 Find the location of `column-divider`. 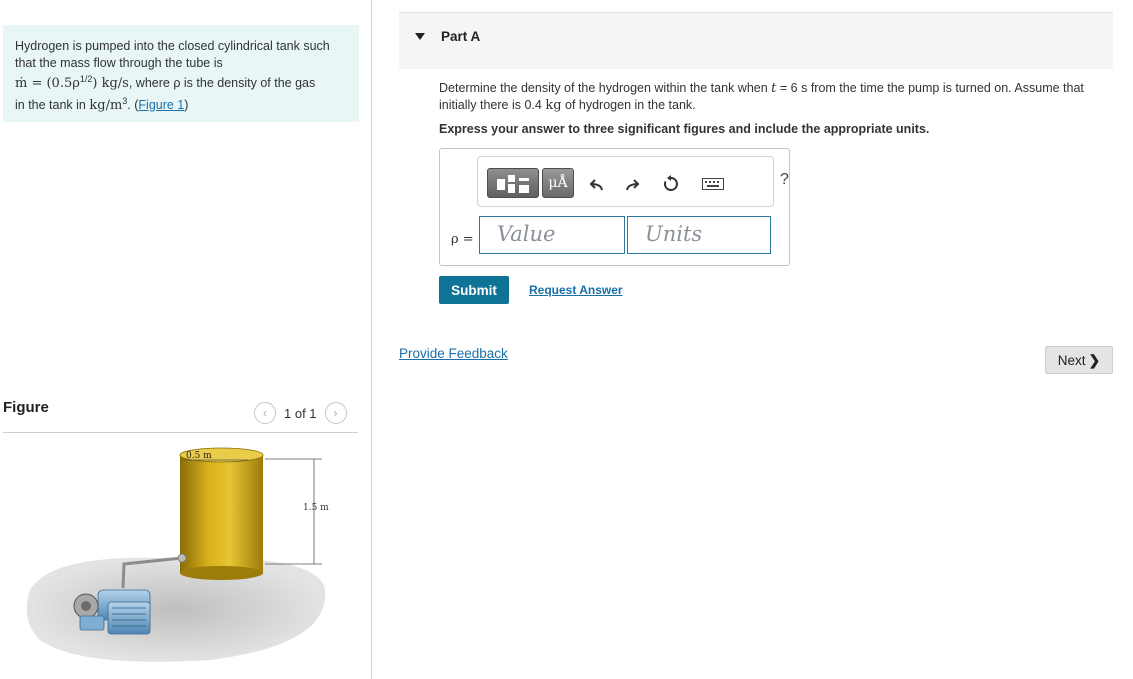

column-divider is located at coordinates (371, 339).